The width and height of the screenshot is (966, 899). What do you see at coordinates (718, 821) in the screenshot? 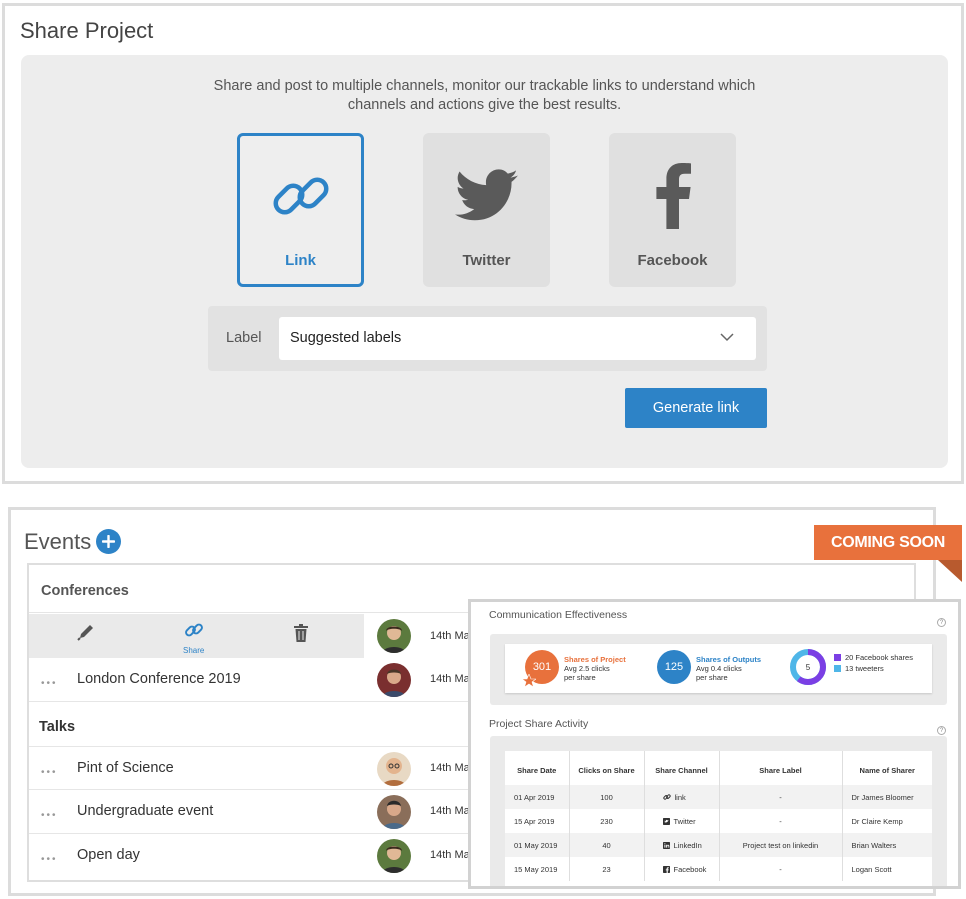
I see `table-row: 15 Apr 2019 230 Twitter - Dr Claire Kemp` at bounding box center [718, 821].